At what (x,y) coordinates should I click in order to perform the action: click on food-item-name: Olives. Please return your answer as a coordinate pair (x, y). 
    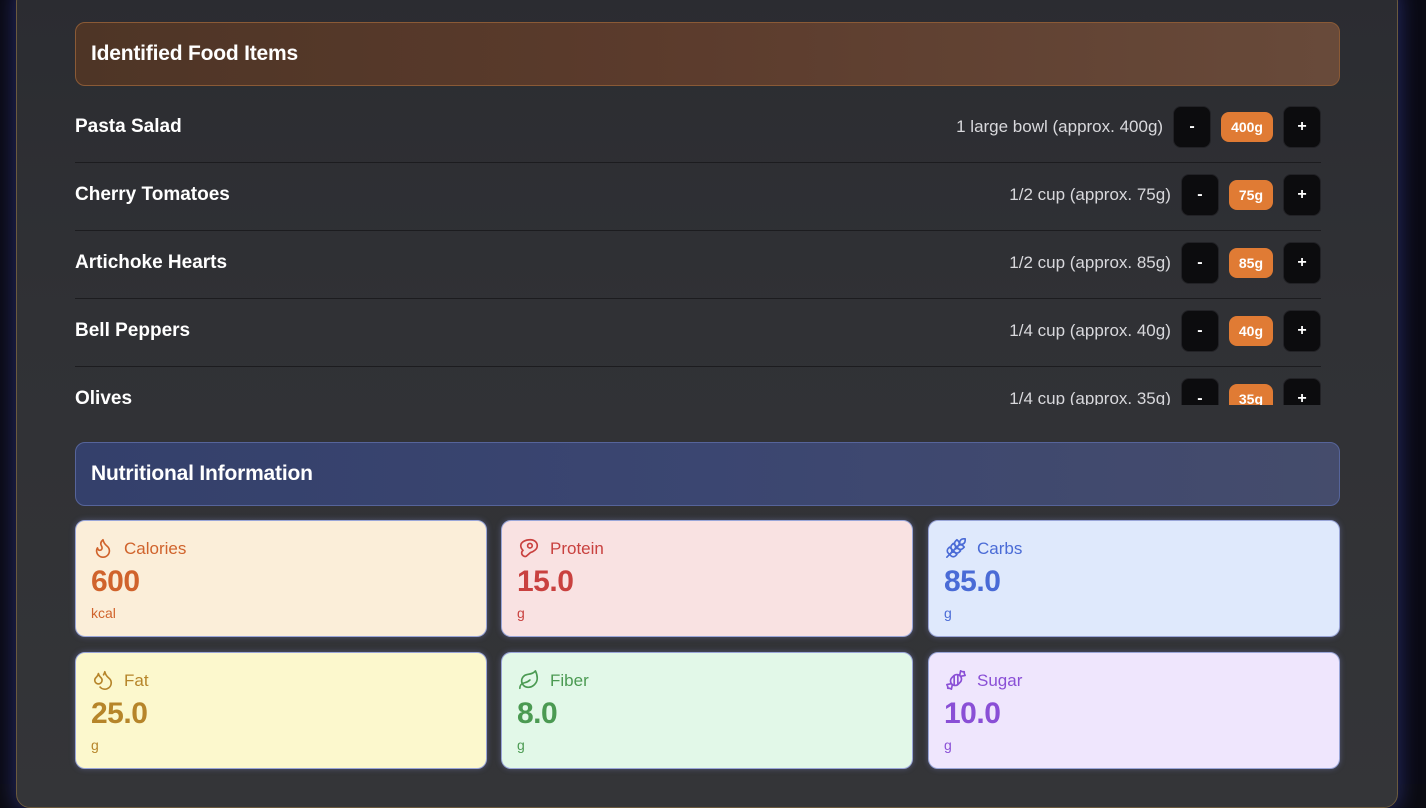
    Looking at the image, I should click on (104, 396).